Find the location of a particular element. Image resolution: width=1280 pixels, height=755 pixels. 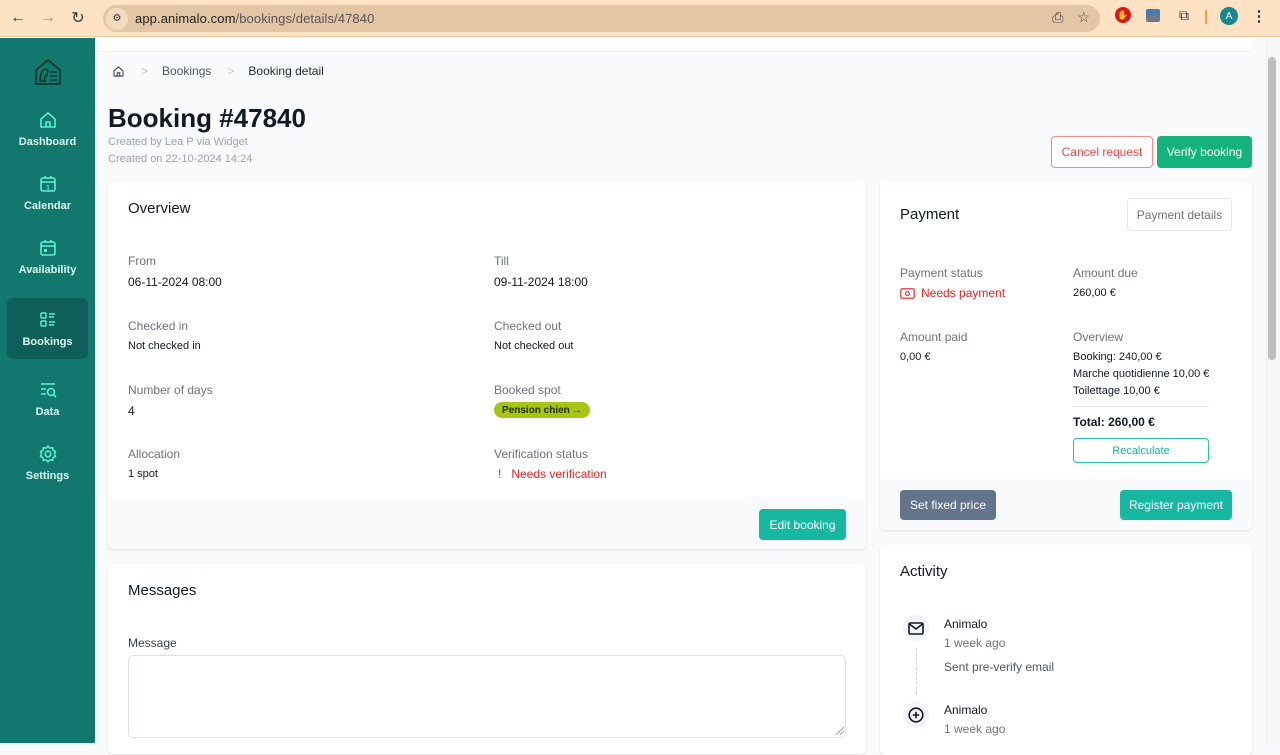

payment-card is located at coordinates (1066, 356).